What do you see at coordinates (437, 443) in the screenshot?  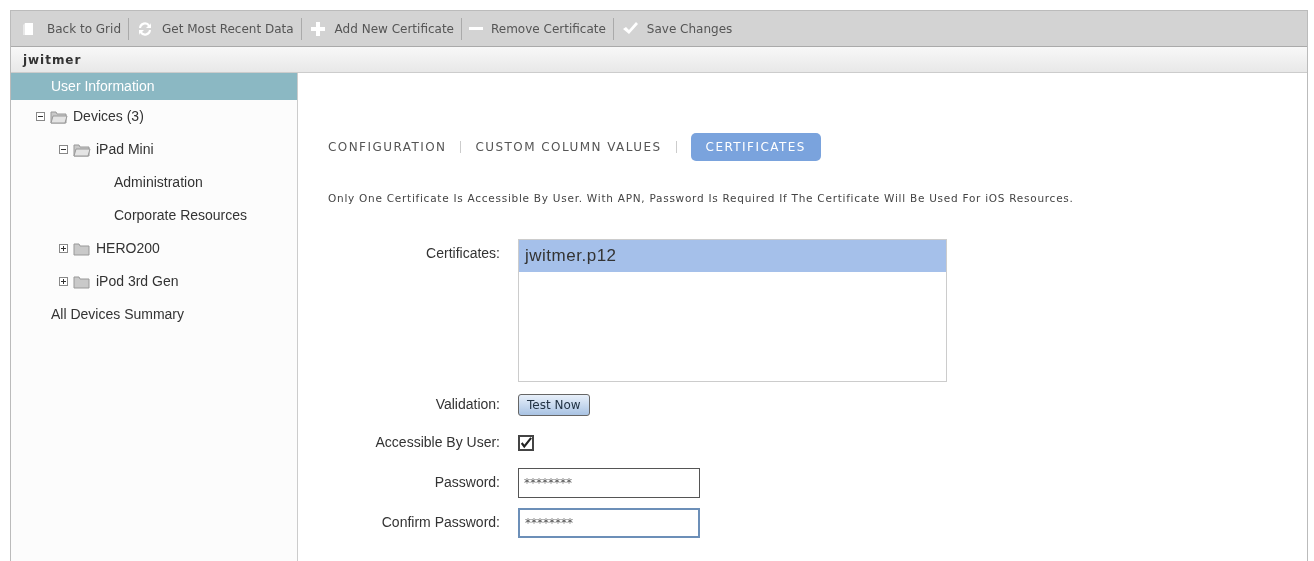 I see `field-label: Accessible By User:` at bounding box center [437, 443].